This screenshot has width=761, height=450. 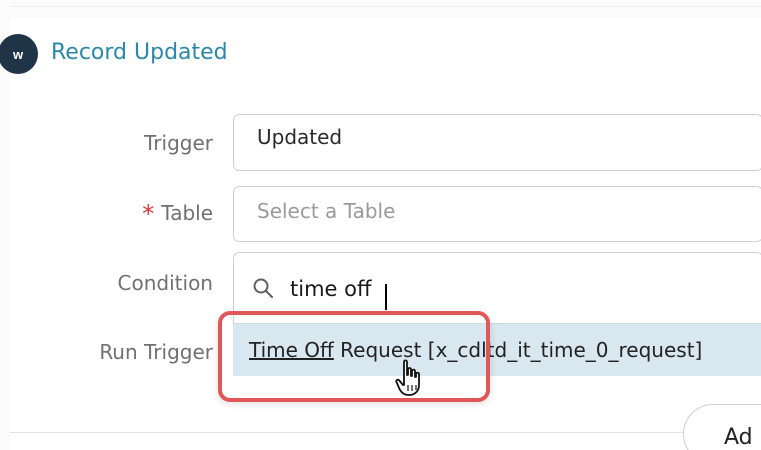 What do you see at coordinates (291, 350) in the screenshot?
I see `option-match-text: Time Off` at bounding box center [291, 350].